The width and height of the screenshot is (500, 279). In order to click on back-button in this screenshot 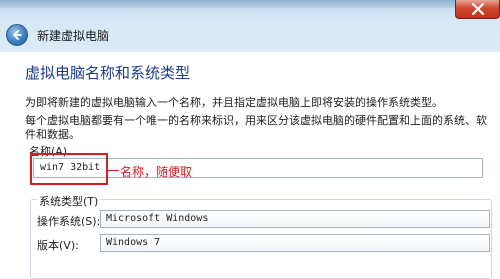, I will do `click(17, 35)`.